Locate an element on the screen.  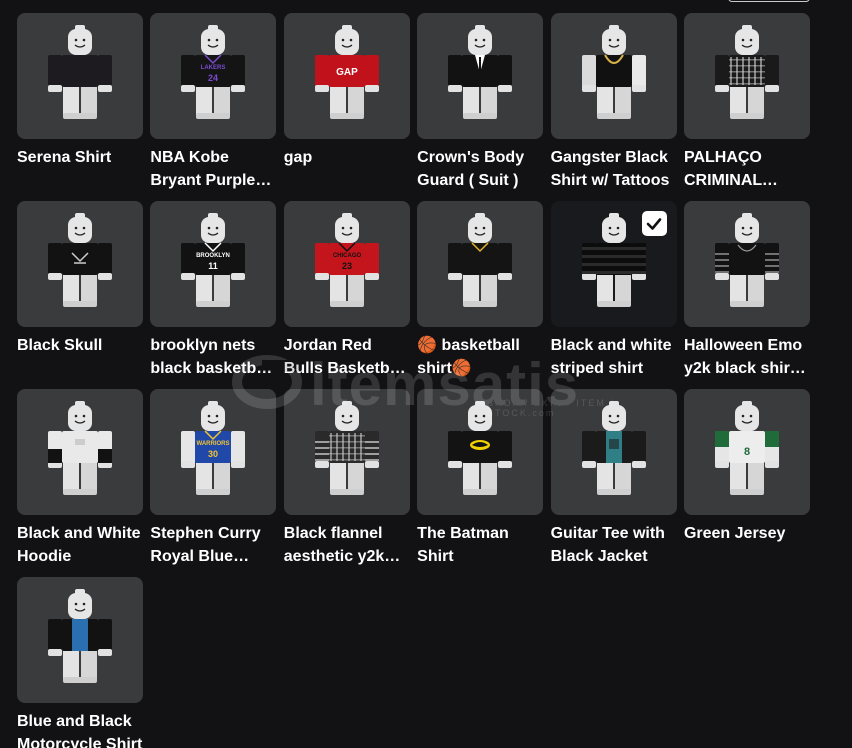
item-thumbnail: CHICAGO 23 is located at coordinates (346, 264).